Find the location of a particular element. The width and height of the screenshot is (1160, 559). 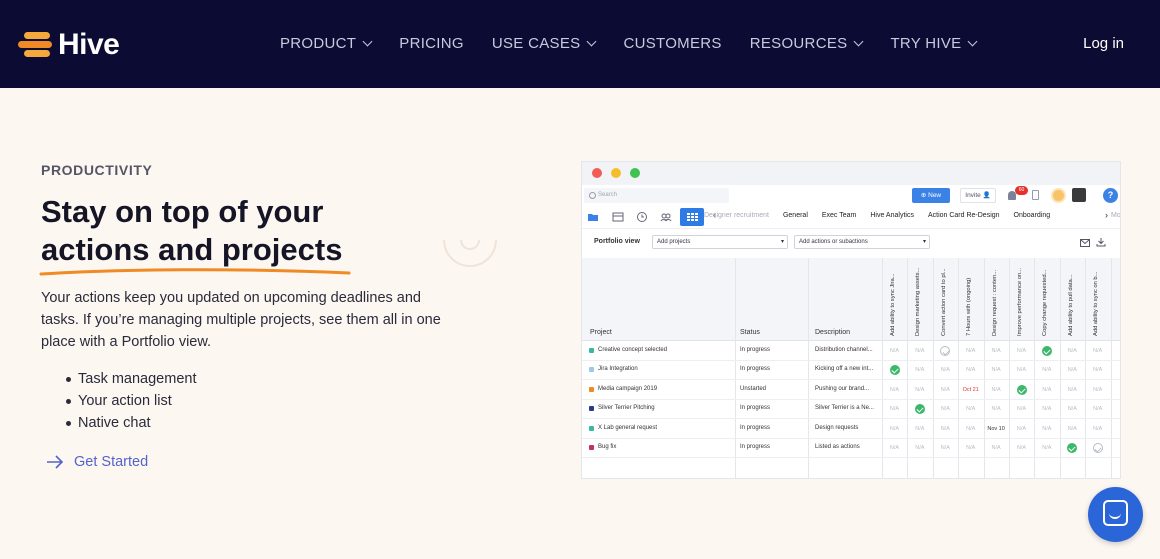

status-column-header: Status is located at coordinates (750, 332).